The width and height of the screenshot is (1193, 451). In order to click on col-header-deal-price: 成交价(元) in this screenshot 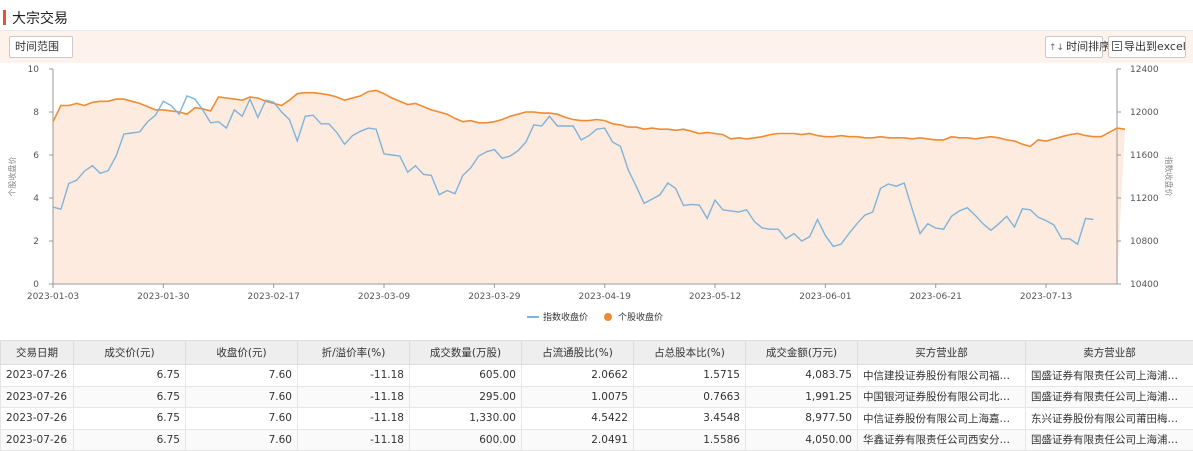, I will do `click(129, 352)`.